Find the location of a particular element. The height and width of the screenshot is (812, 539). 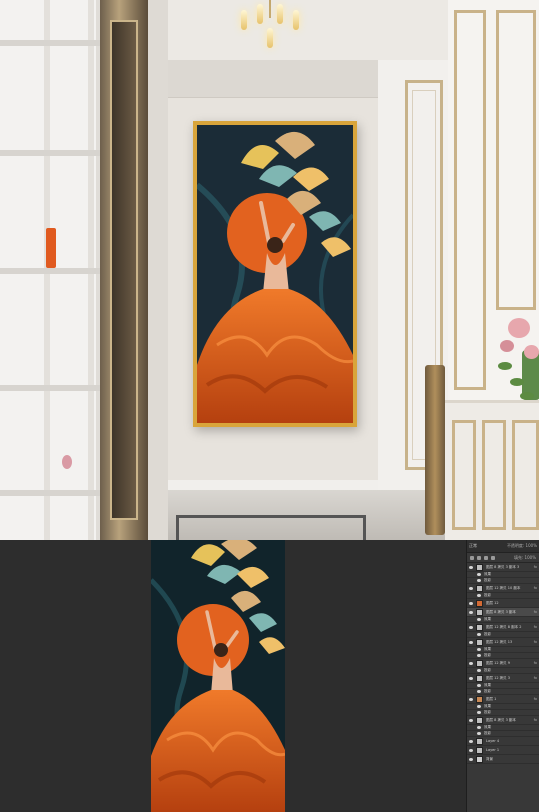

wall-pillar is located at coordinates (158, 270).